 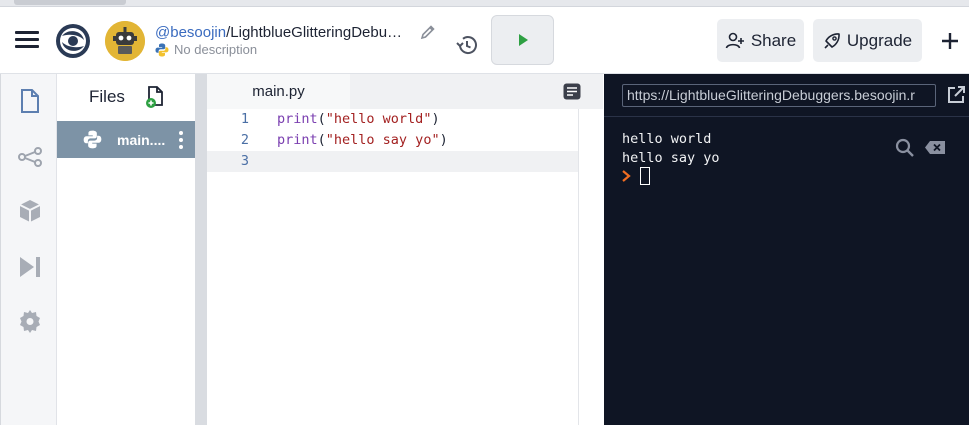 What do you see at coordinates (125, 41) in the screenshot?
I see `avatar` at bounding box center [125, 41].